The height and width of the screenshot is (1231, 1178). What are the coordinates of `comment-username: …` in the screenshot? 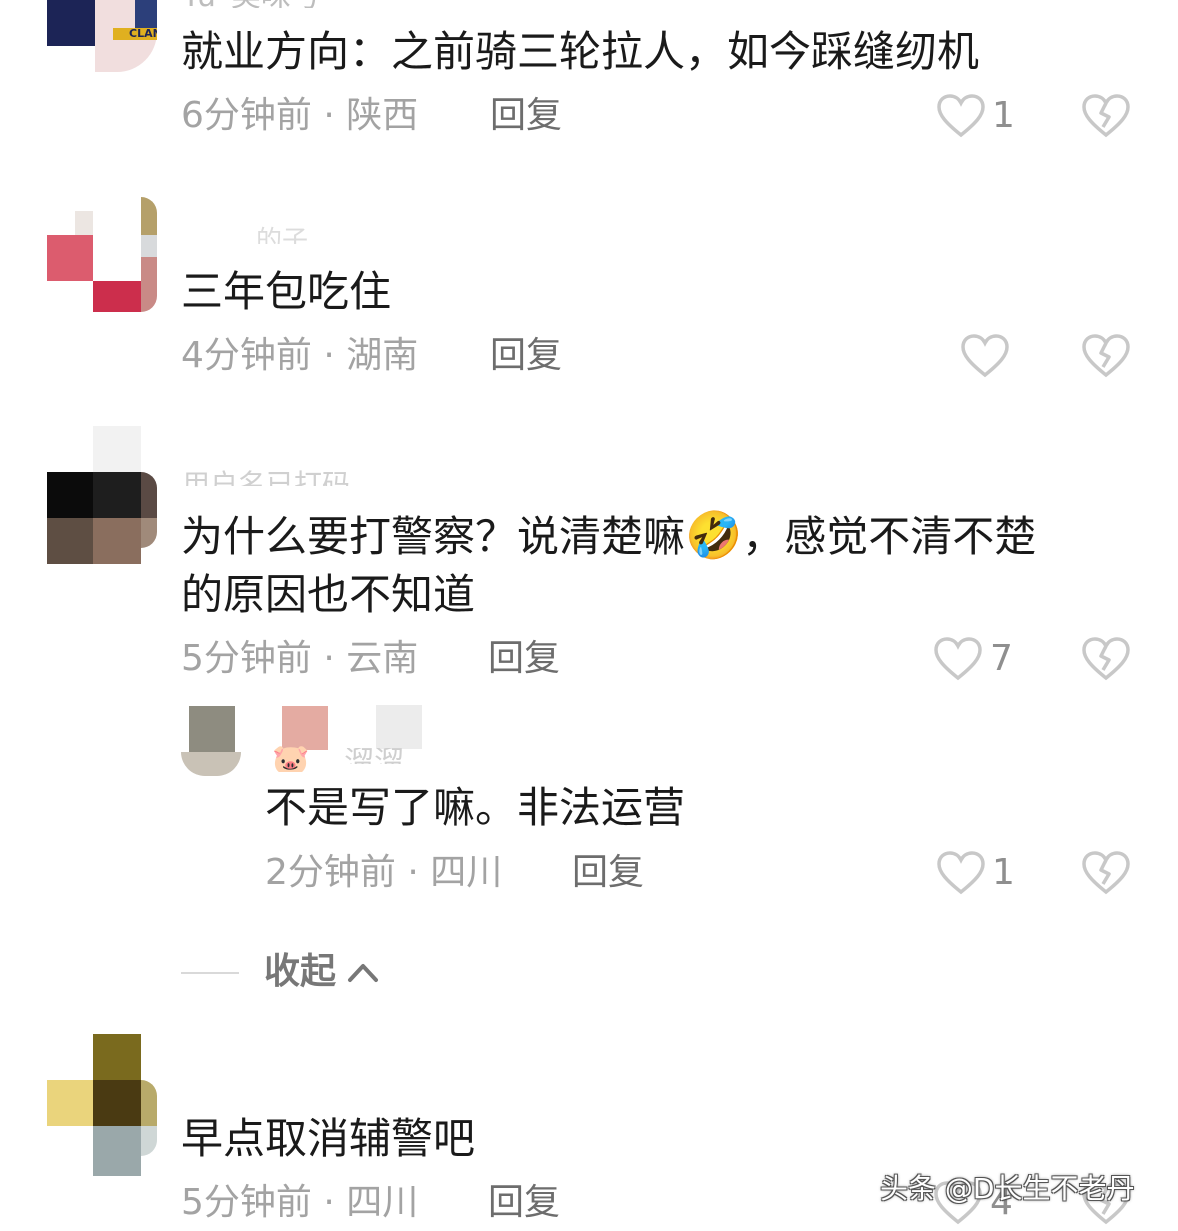 It's located at (195, 1088).